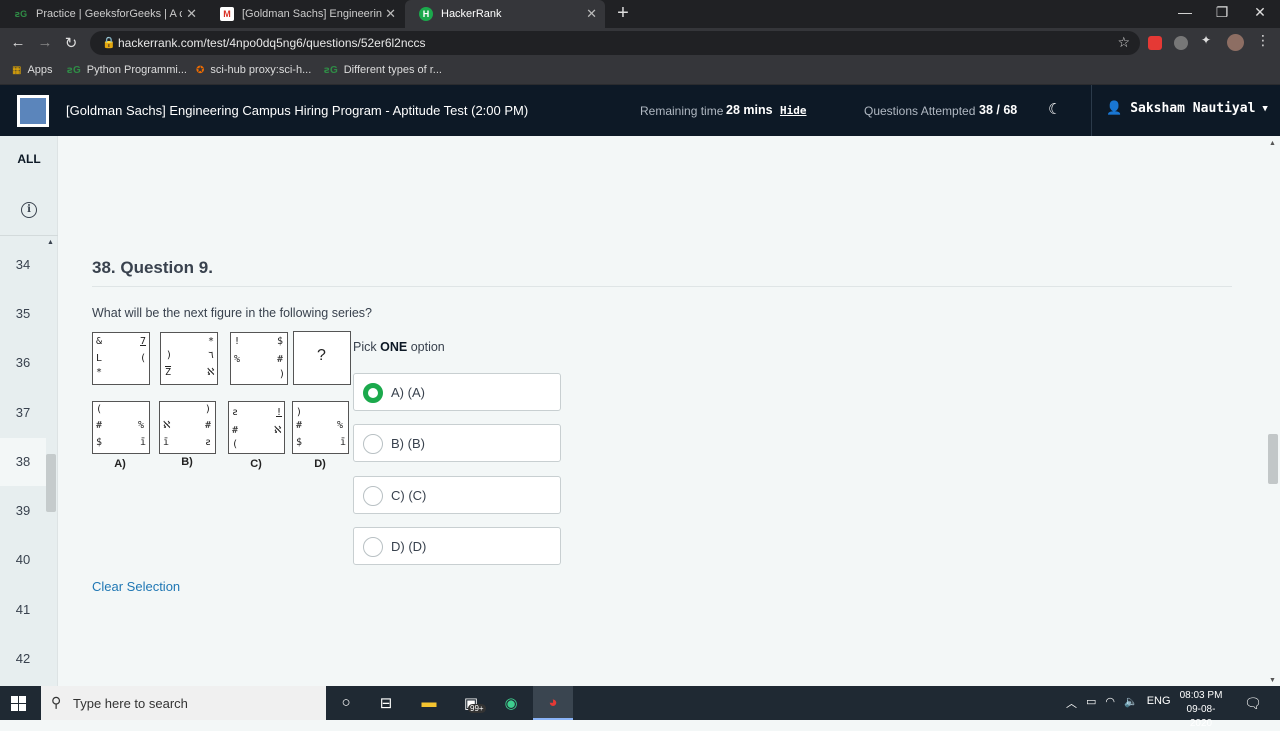  What do you see at coordinates (1123, 42) in the screenshot?
I see `bookmark-star-icon: ☆` at bounding box center [1123, 42].